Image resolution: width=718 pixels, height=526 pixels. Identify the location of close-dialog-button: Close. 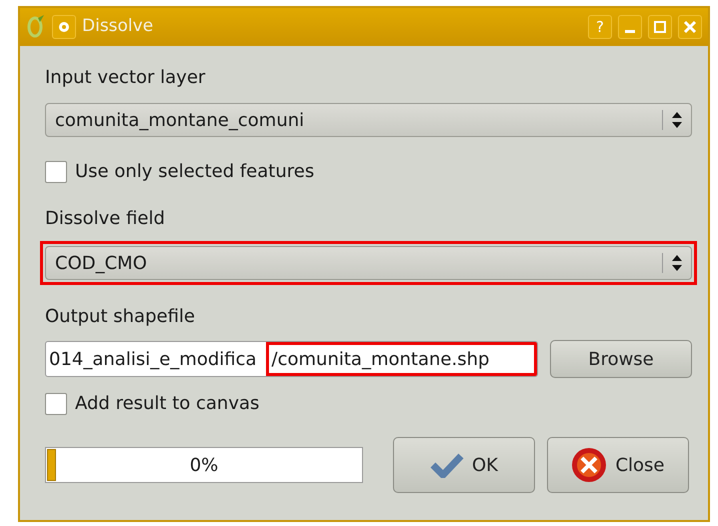
(618, 465).